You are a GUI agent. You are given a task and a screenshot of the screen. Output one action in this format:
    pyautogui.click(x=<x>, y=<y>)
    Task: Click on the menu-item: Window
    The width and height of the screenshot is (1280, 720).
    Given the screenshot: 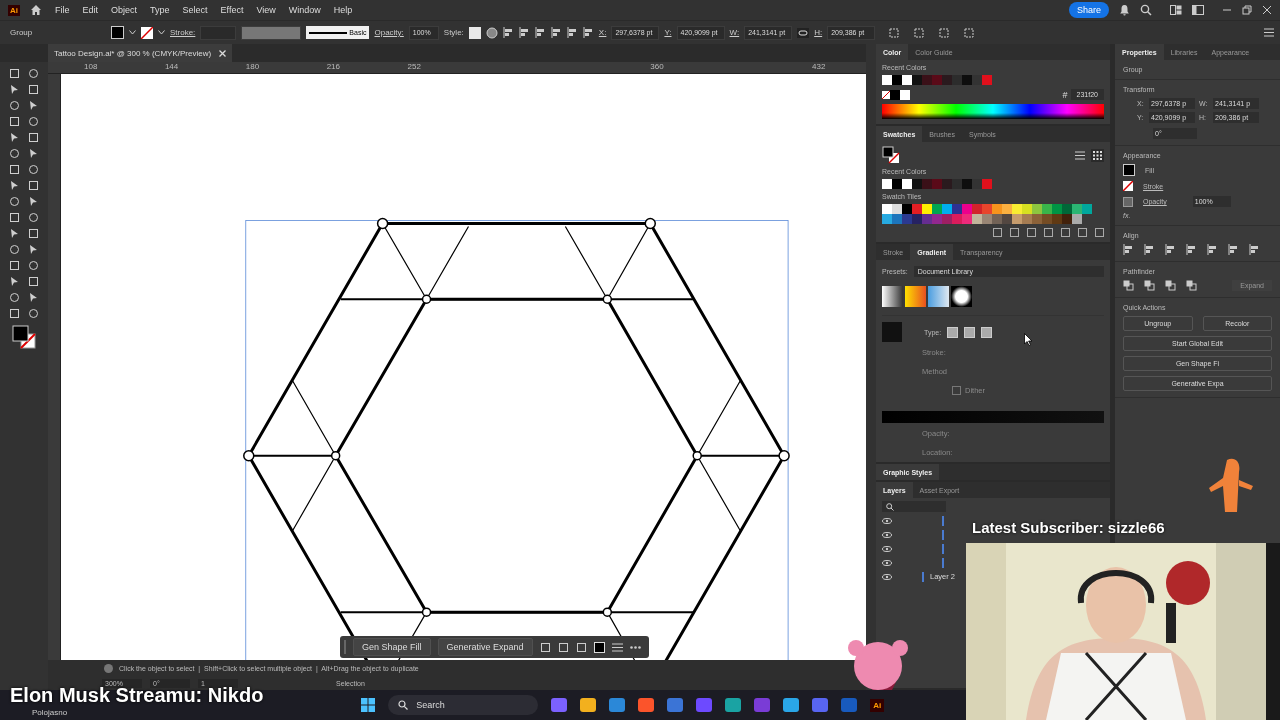 What is the action you would take?
    pyautogui.click(x=304, y=10)
    